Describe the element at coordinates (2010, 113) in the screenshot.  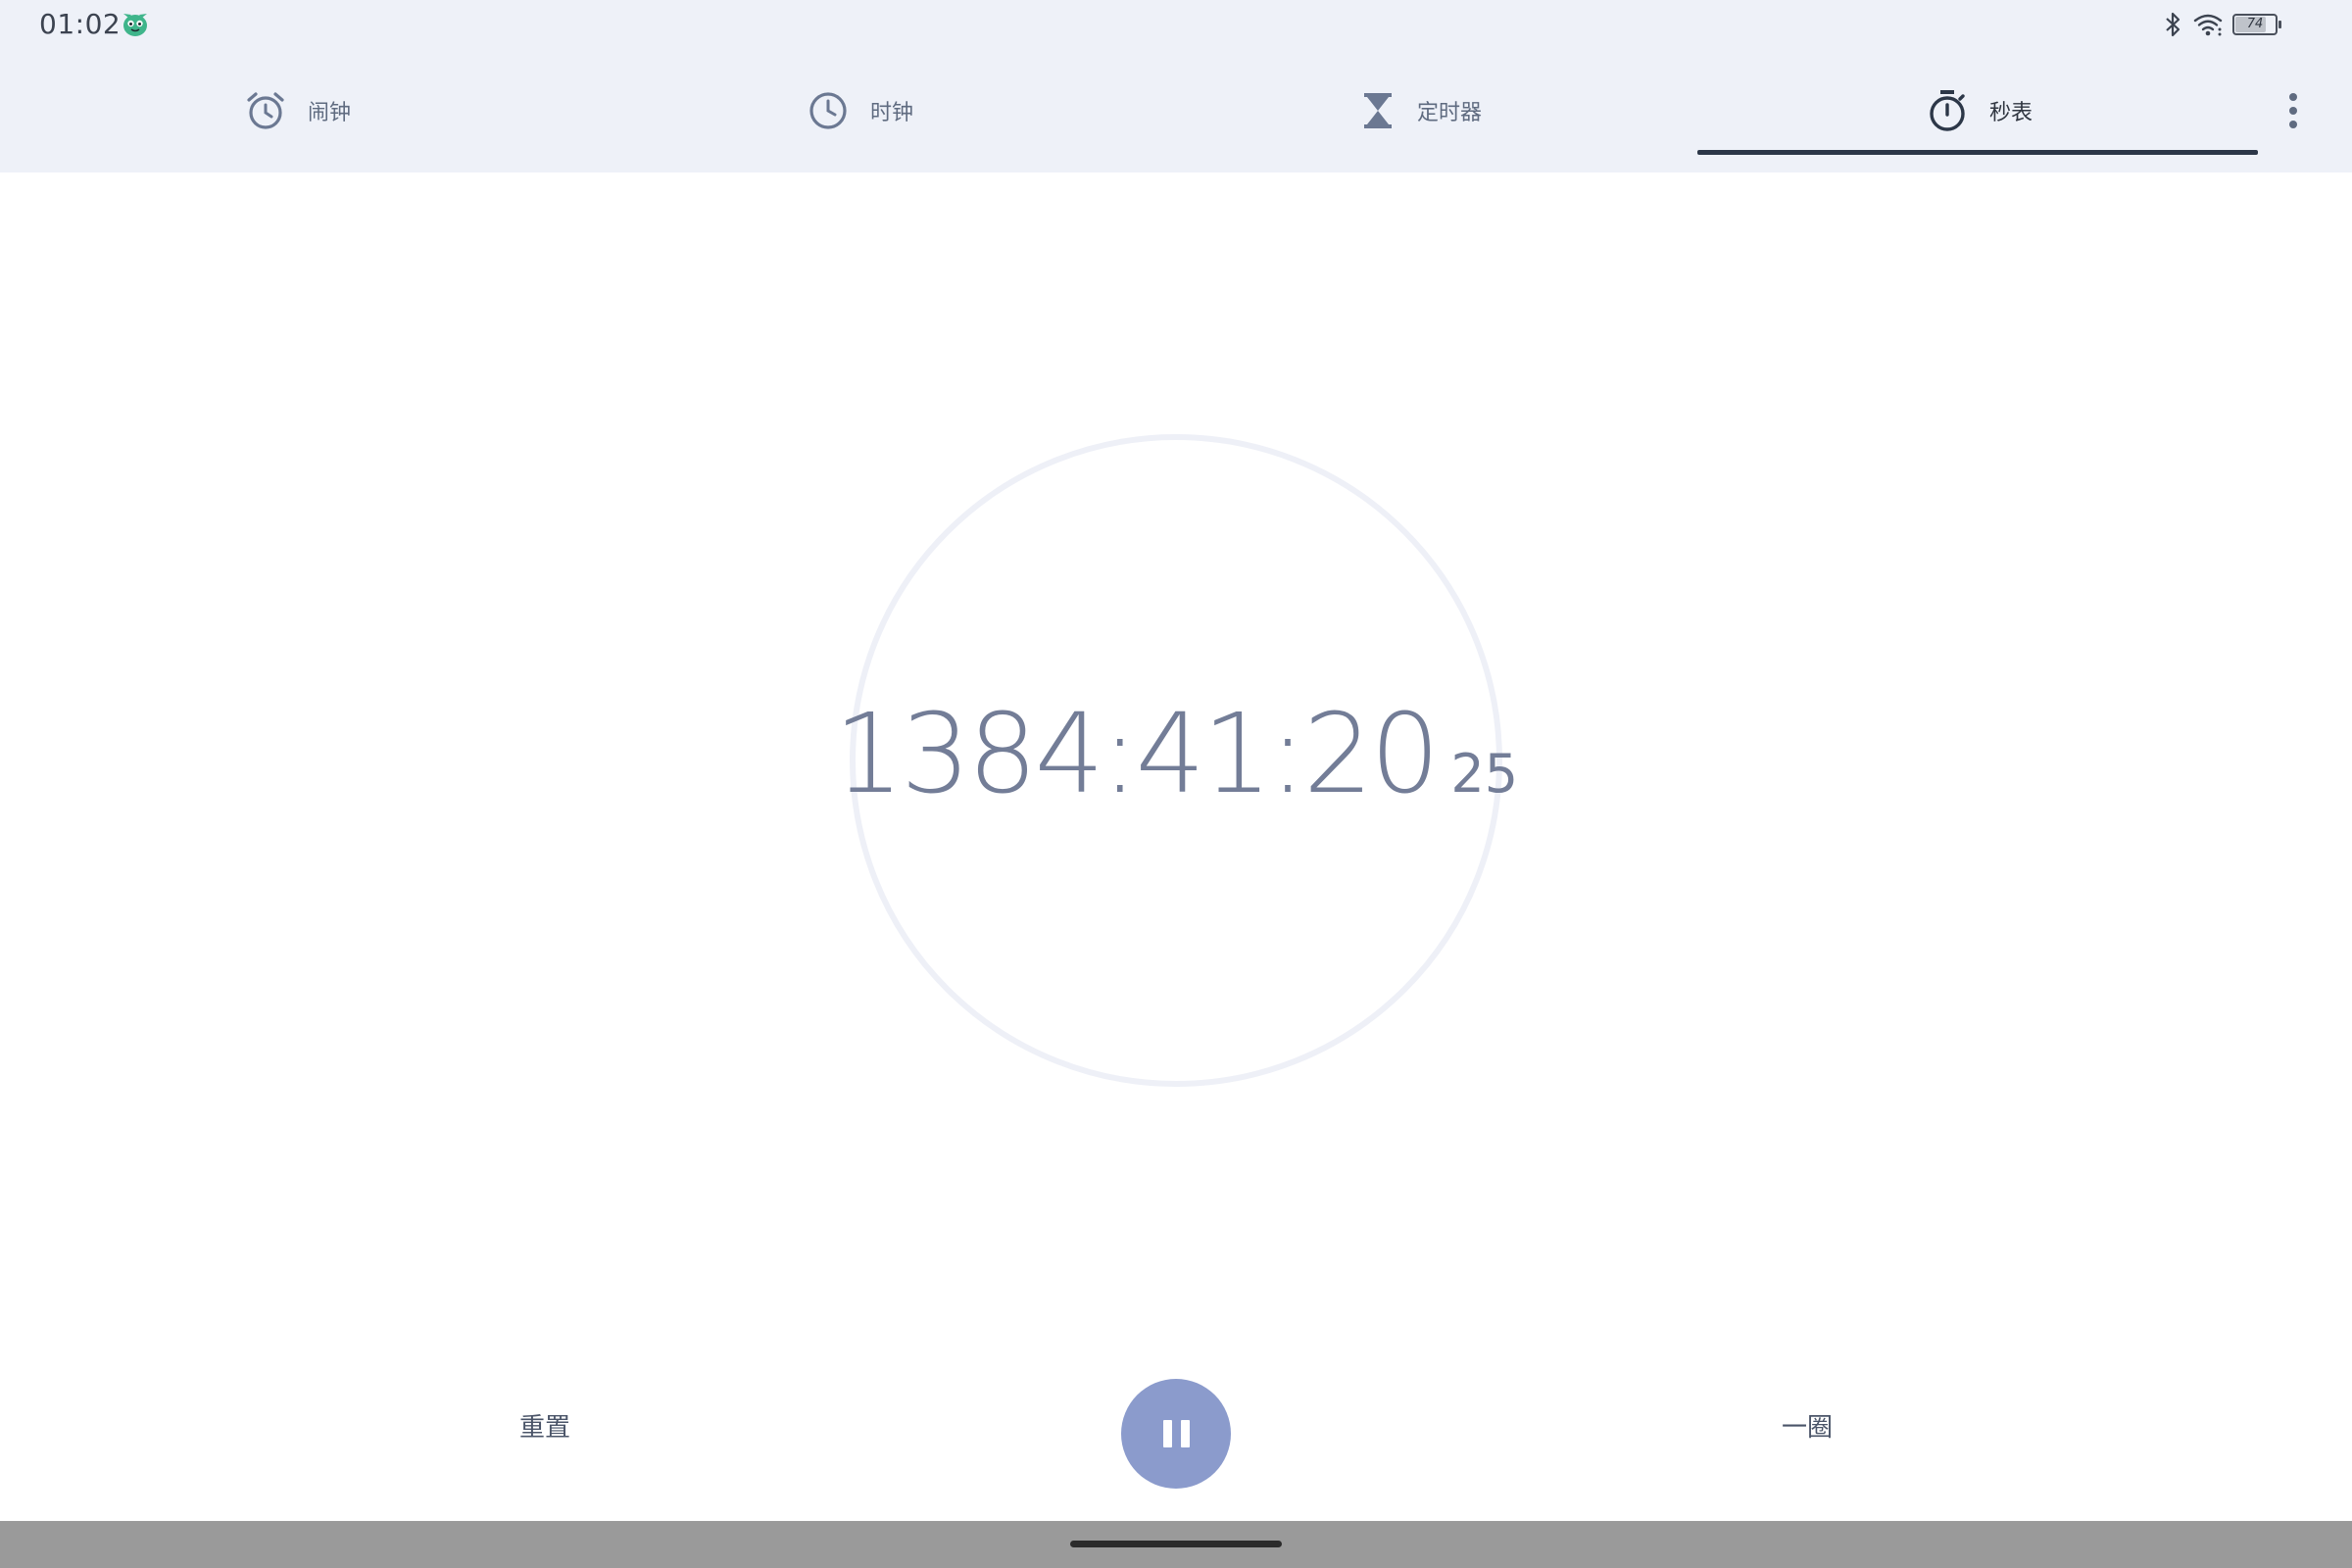
I see `tab-stopwatch-label: 秒表` at that location.